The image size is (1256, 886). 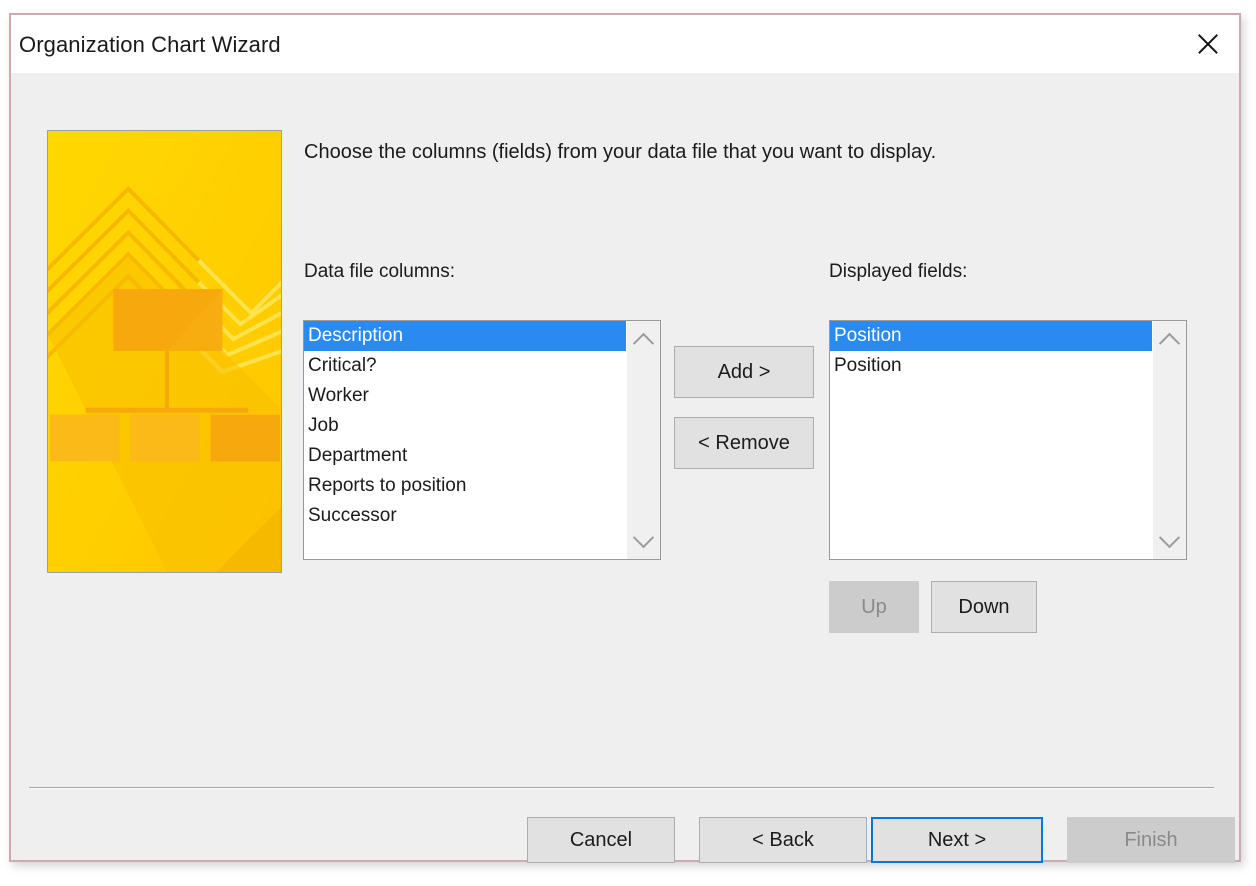 I want to click on list-item: Description, so click(x=465, y=336).